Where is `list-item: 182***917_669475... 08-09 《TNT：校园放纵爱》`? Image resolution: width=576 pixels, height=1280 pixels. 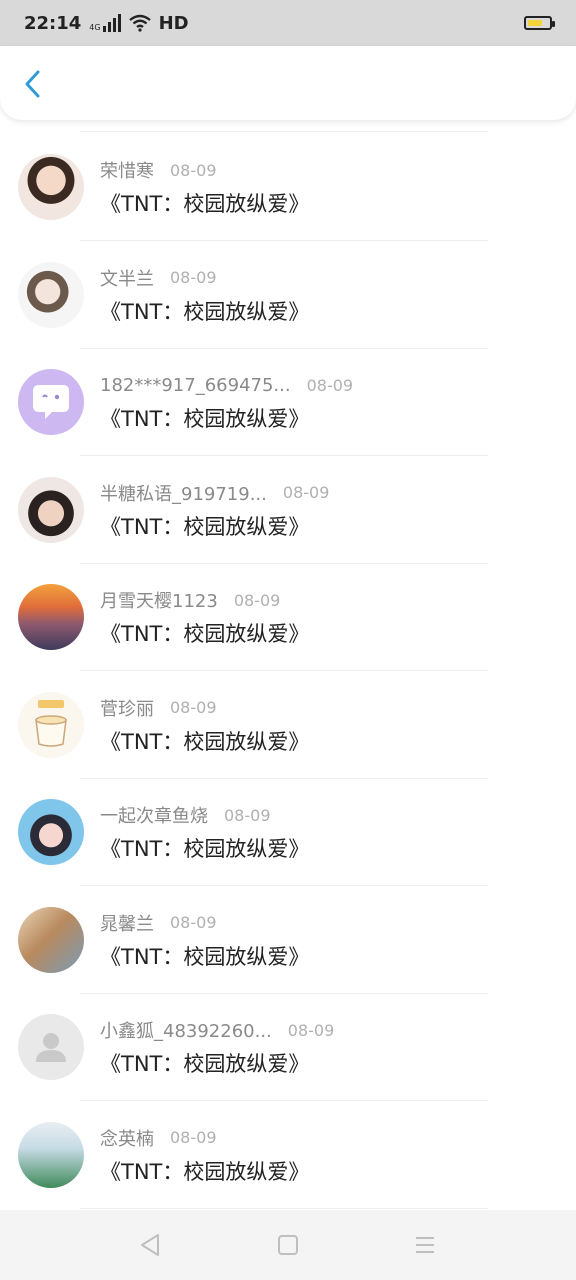
list-item: 182***917_669475... 08-09 《TNT：校园放纵爱》 is located at coordinates (288, 422).